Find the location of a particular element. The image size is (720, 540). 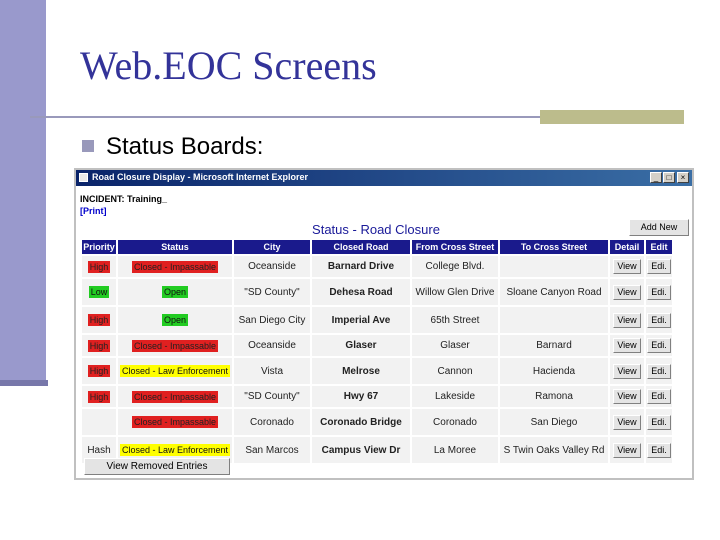

column-header-to-cross-street: To Cross Street is located at coordinates (554, 247).